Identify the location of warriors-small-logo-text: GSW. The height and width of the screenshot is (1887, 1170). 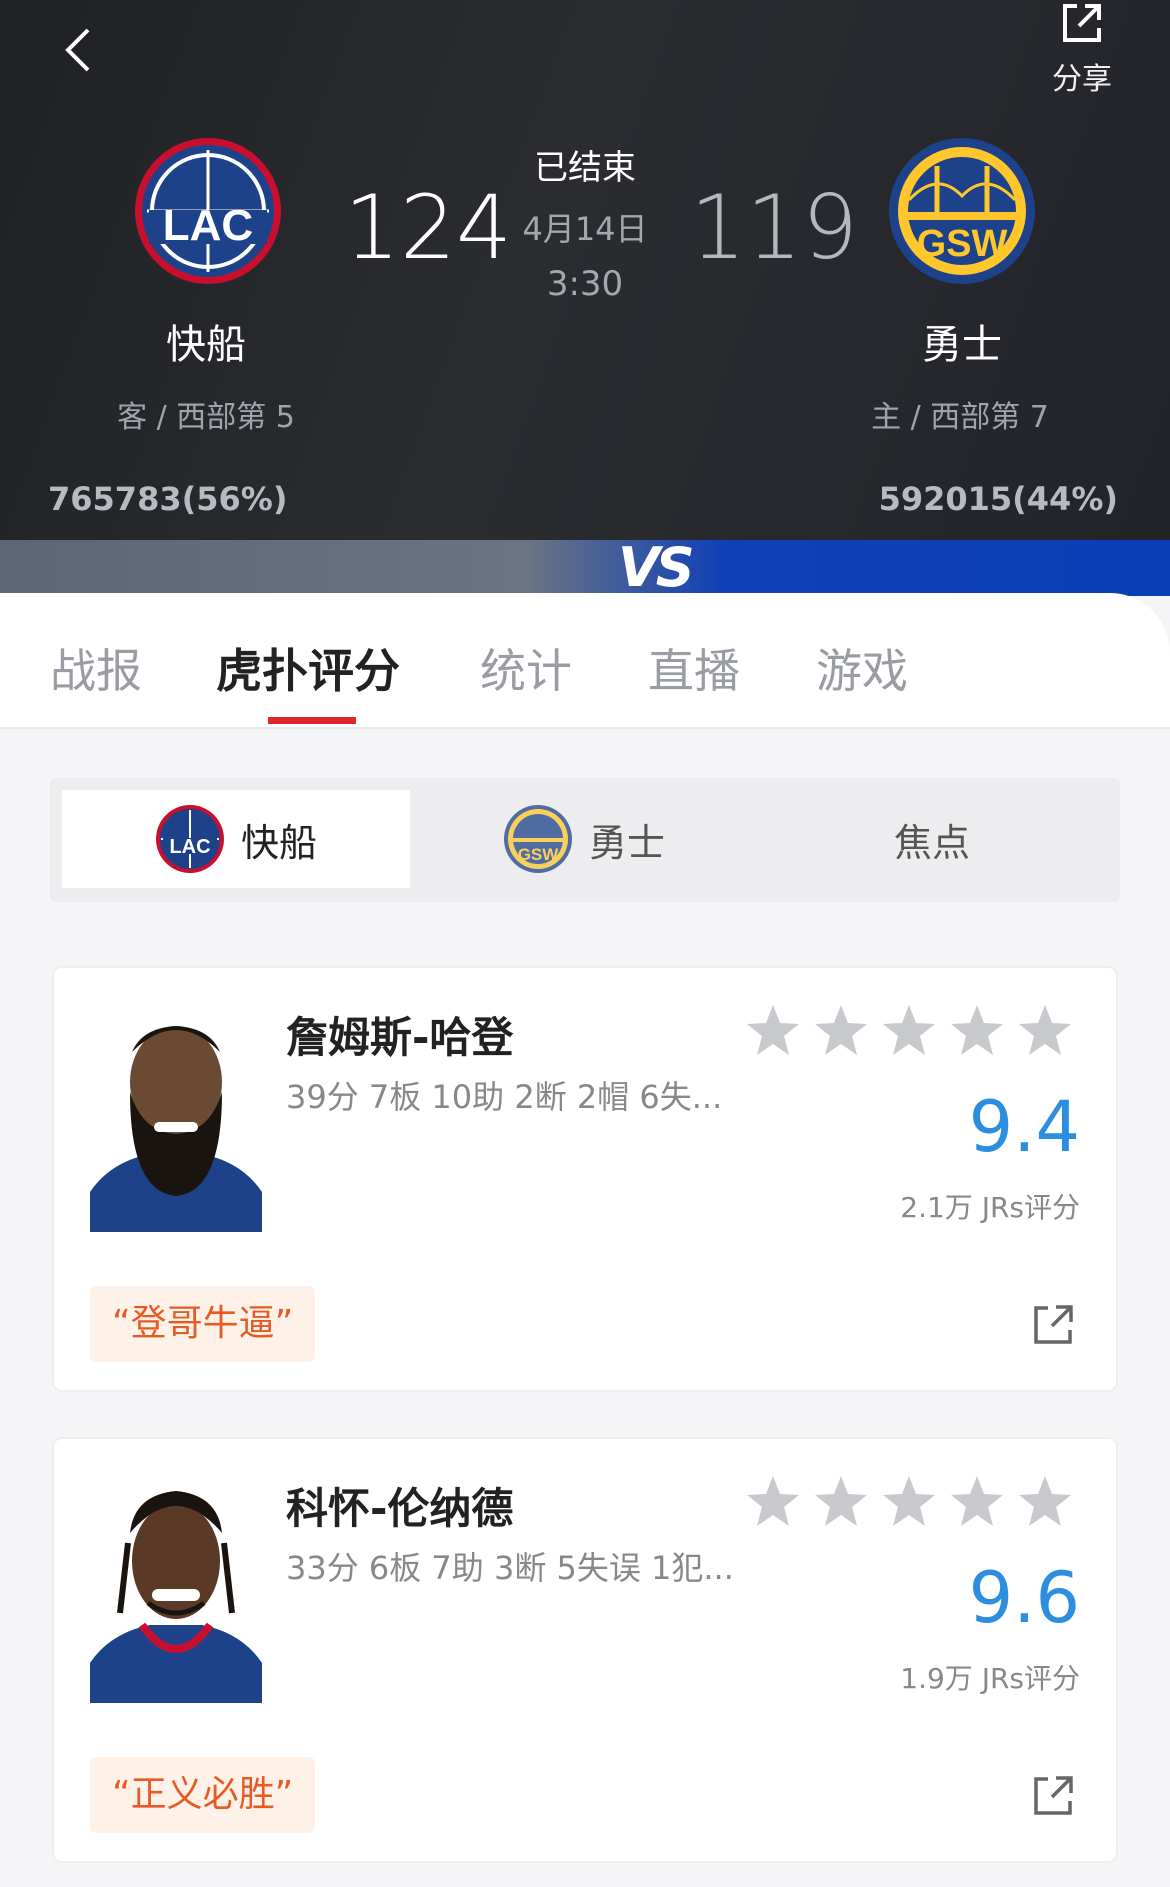
(539, 854).